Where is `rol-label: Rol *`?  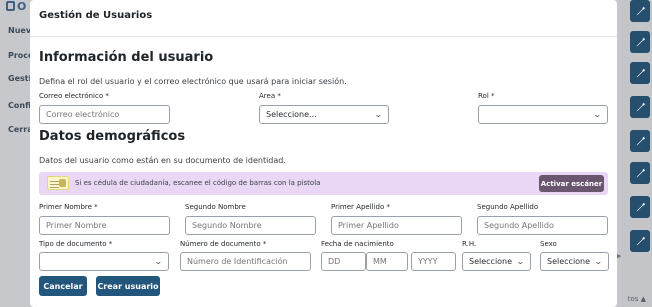 rol-label: Rol * is located at coordinates (486, 96).